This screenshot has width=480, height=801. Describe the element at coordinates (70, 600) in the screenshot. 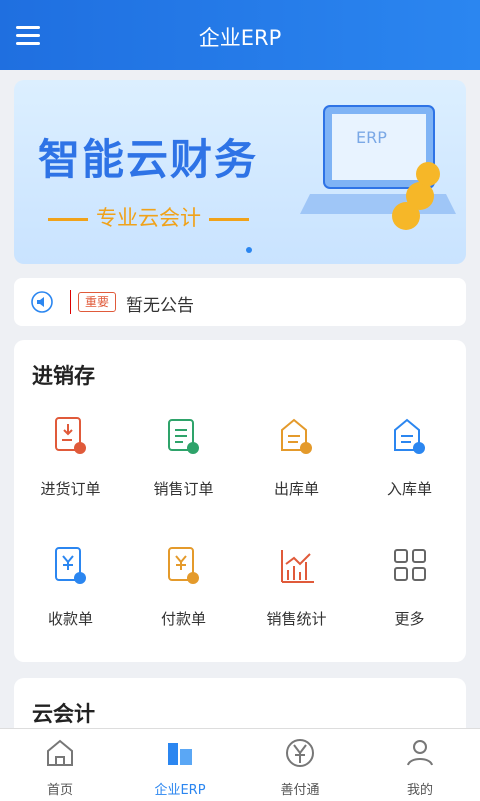

I see `receipt-button: 收款单` at that location.